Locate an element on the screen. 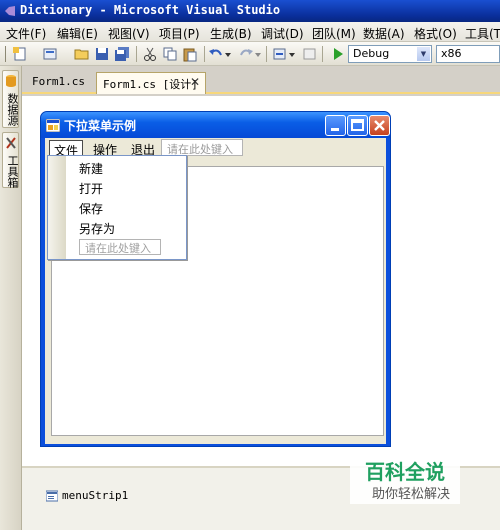 The image size is (500, 530). watermark-slogan: 助你轻松解决 is located at coordinates (411, 494).